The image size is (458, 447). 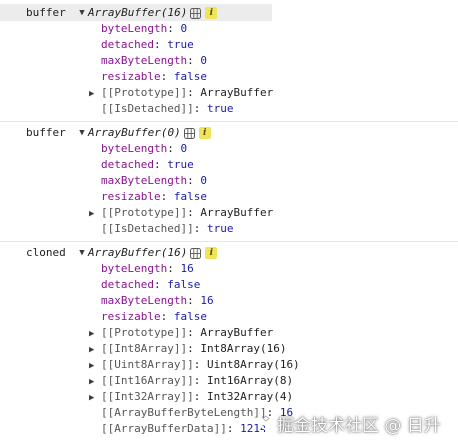 I want to click on internal-key: [[ArrayBufferData]], so click(x=164, y=428).